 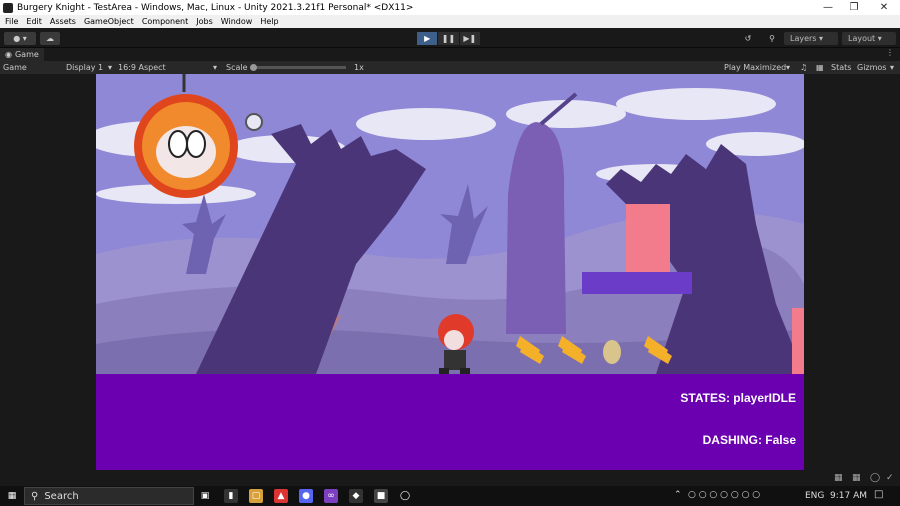 What do you see at coordinates (854, 7) in the screenshot?
I see `maximize-icon: ❐` at bounding box center [854, 7].